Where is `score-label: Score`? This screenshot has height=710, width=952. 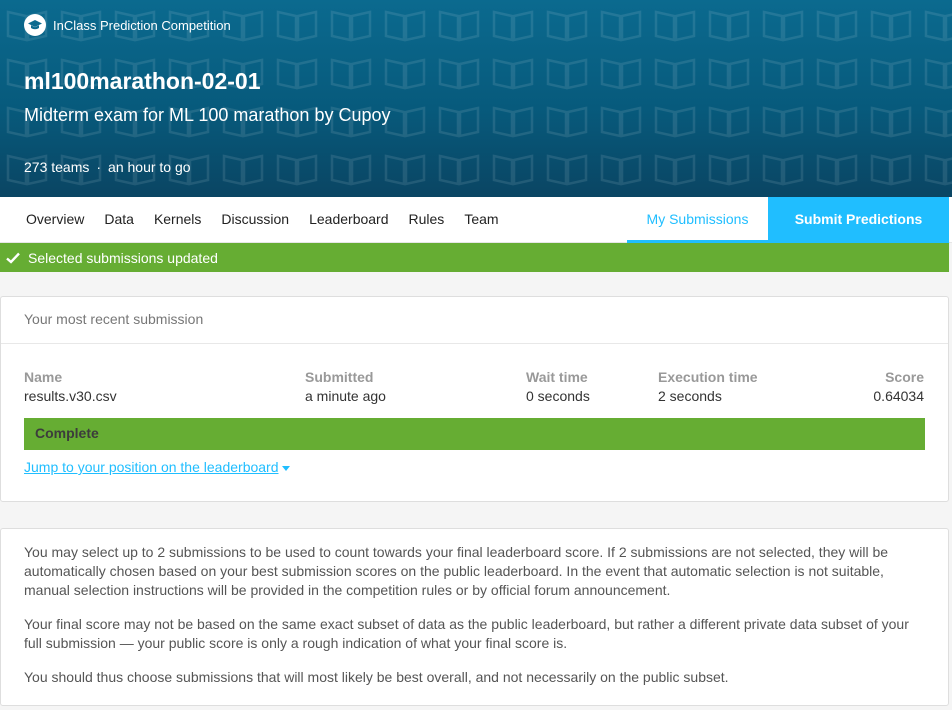 score-label: Score is located at coordinates (904, 377).